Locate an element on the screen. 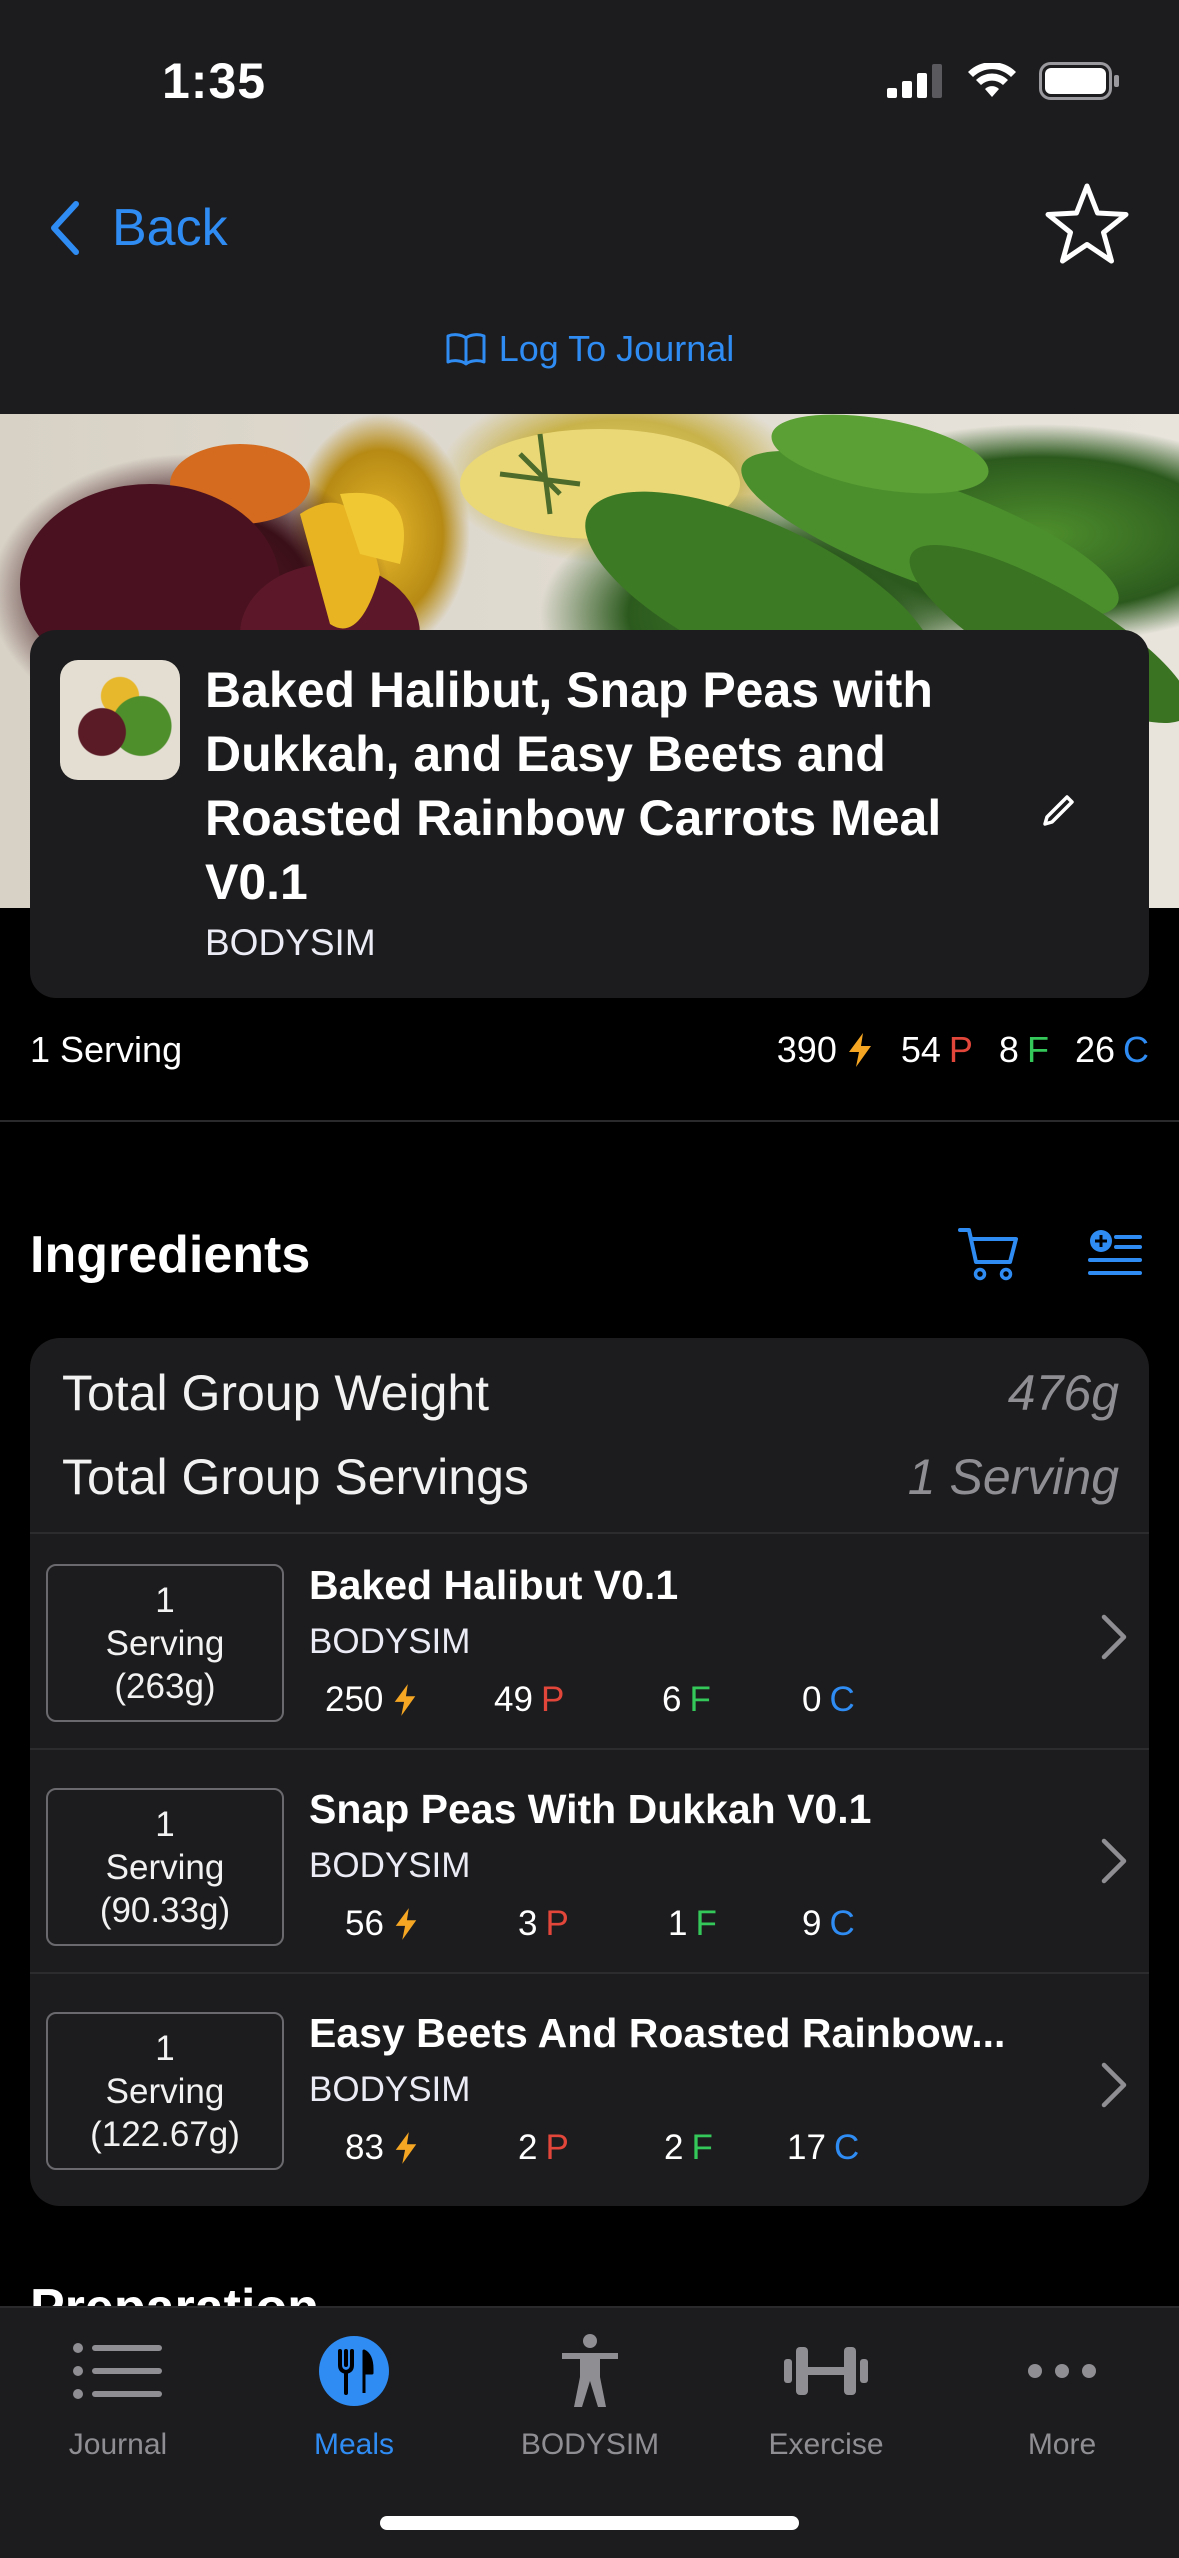 The image size is (1179, 2558). calories: 250 is located at coordinates (372, 1700).